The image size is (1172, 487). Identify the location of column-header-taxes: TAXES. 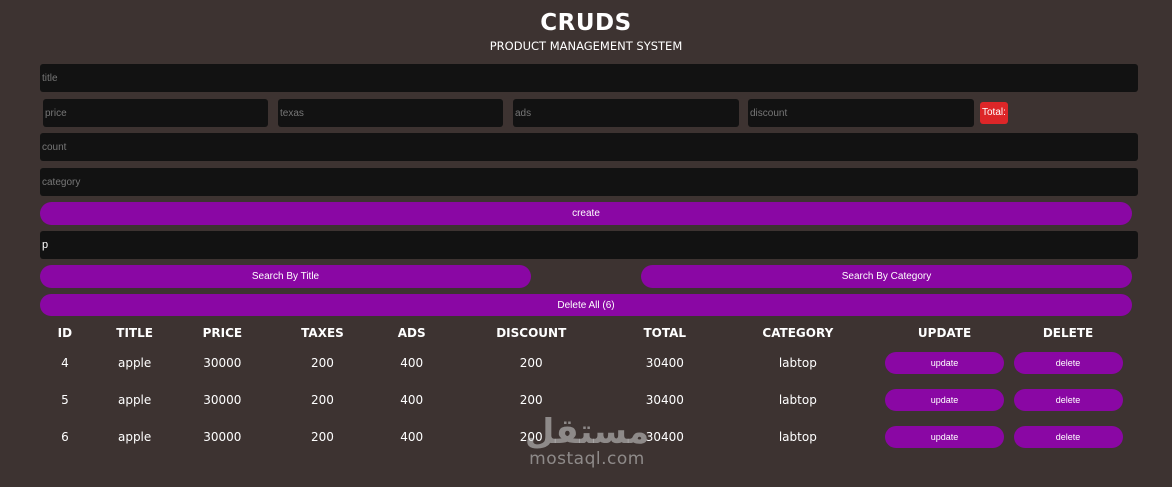
(322, 333).